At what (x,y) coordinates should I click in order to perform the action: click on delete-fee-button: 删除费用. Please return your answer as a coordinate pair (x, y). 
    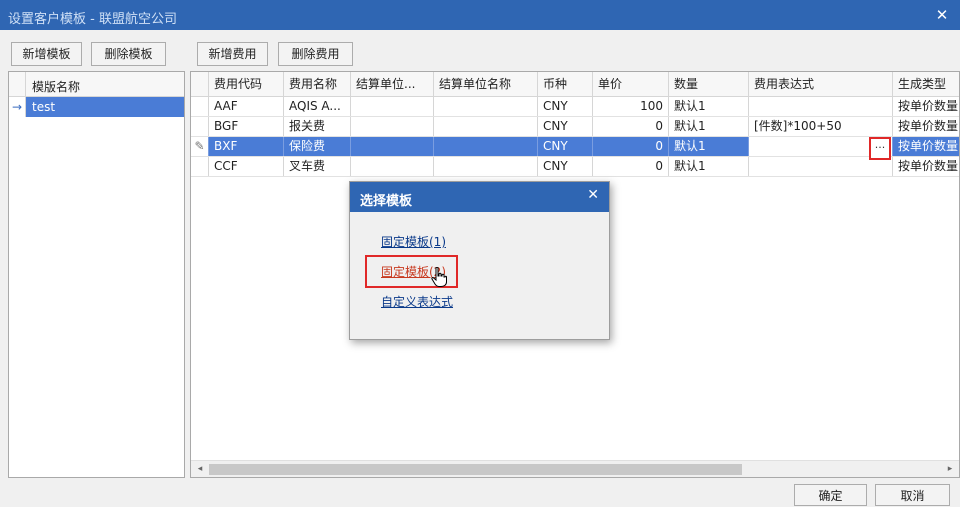
    Looking at the image, I should click on (315, 54).